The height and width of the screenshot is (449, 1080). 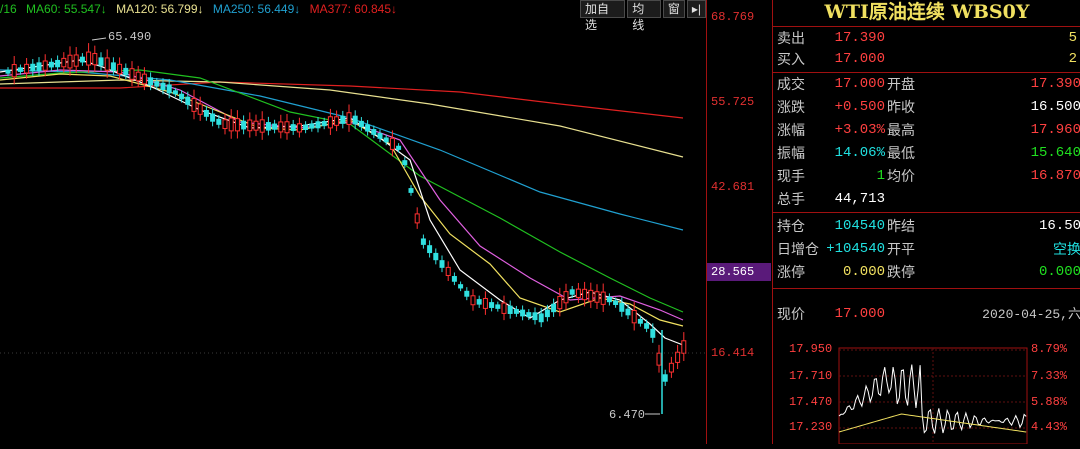 What do you see at coordinates (901, 272) in the screenshot?
I see `limit-down-label: 跌停` at bounding box center [901, 272].